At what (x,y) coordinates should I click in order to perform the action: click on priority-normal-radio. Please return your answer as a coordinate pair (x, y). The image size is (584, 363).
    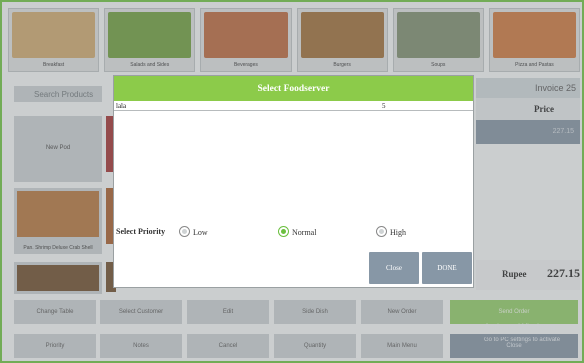
    Looking at the image, I should click on (283, 231).